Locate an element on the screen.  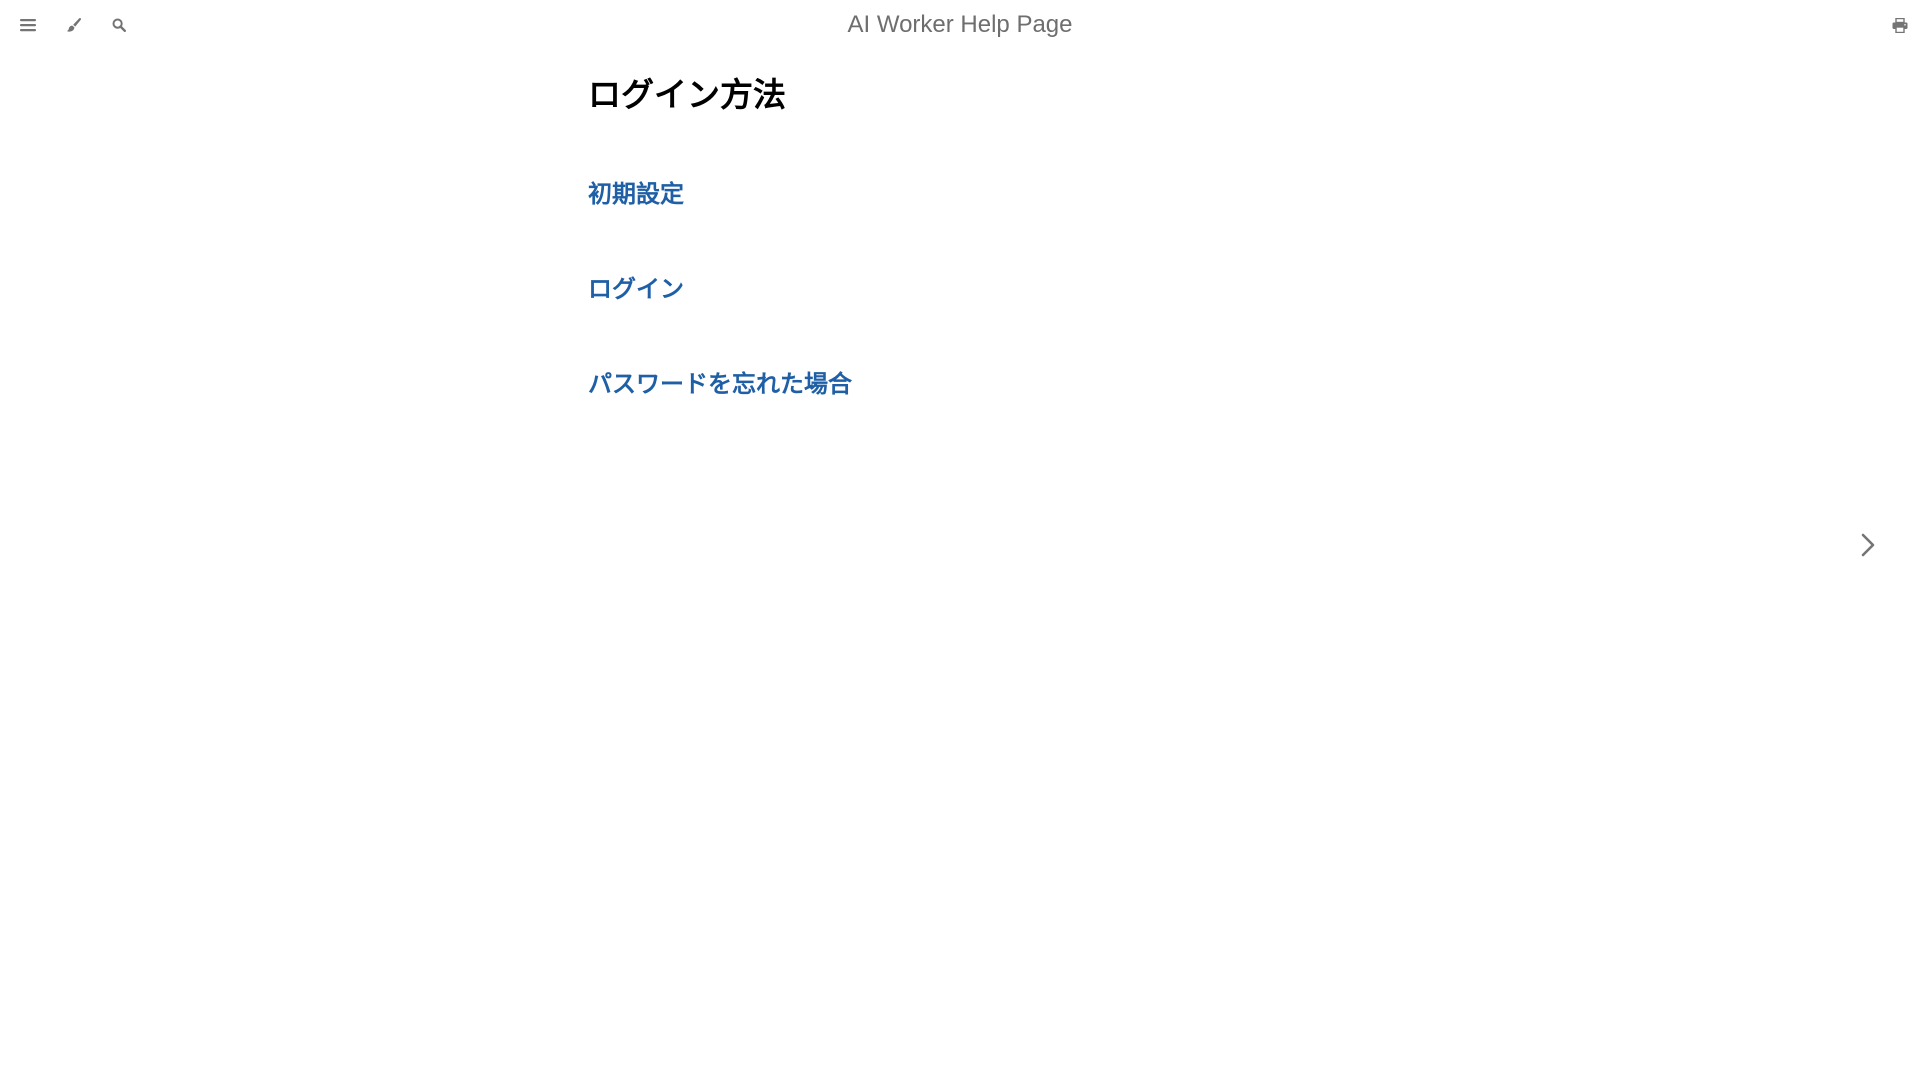
sidebar-toggle-button is located at coordinates (28, 25).